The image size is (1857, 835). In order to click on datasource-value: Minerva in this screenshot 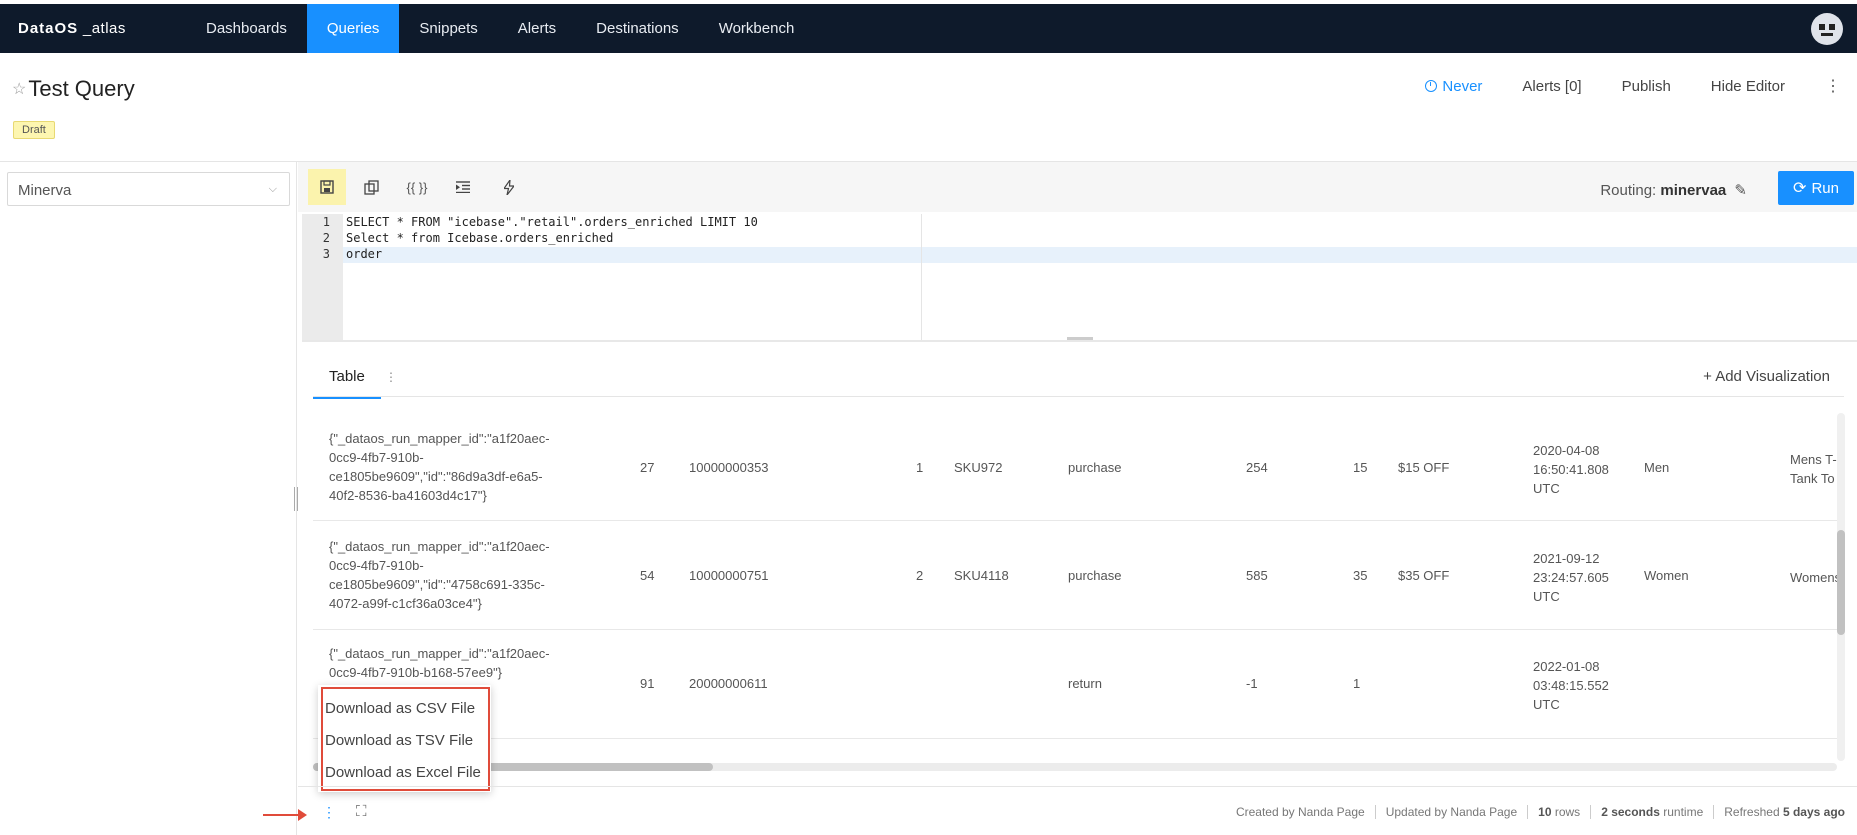, I will do `click(45, 190)`.